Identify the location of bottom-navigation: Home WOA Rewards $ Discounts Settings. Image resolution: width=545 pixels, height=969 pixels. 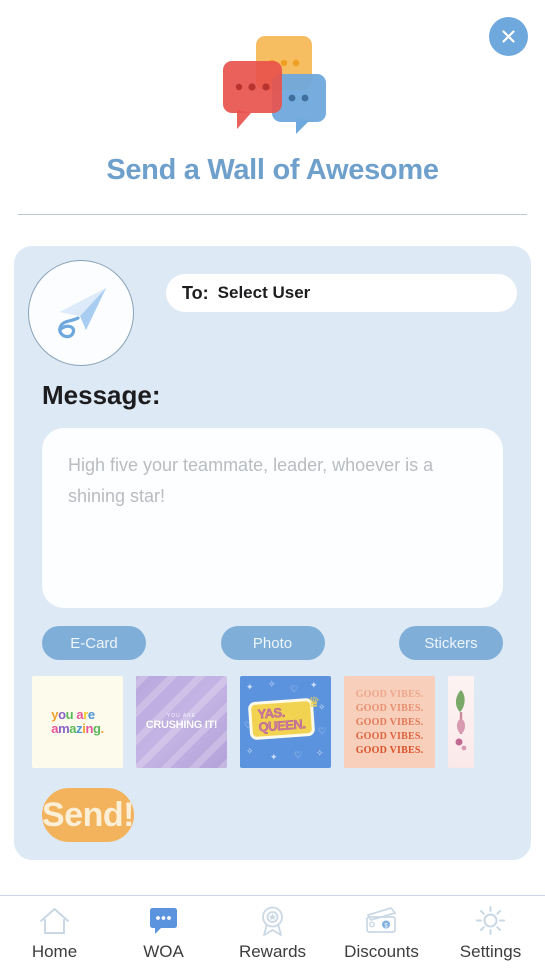
(272, 932).